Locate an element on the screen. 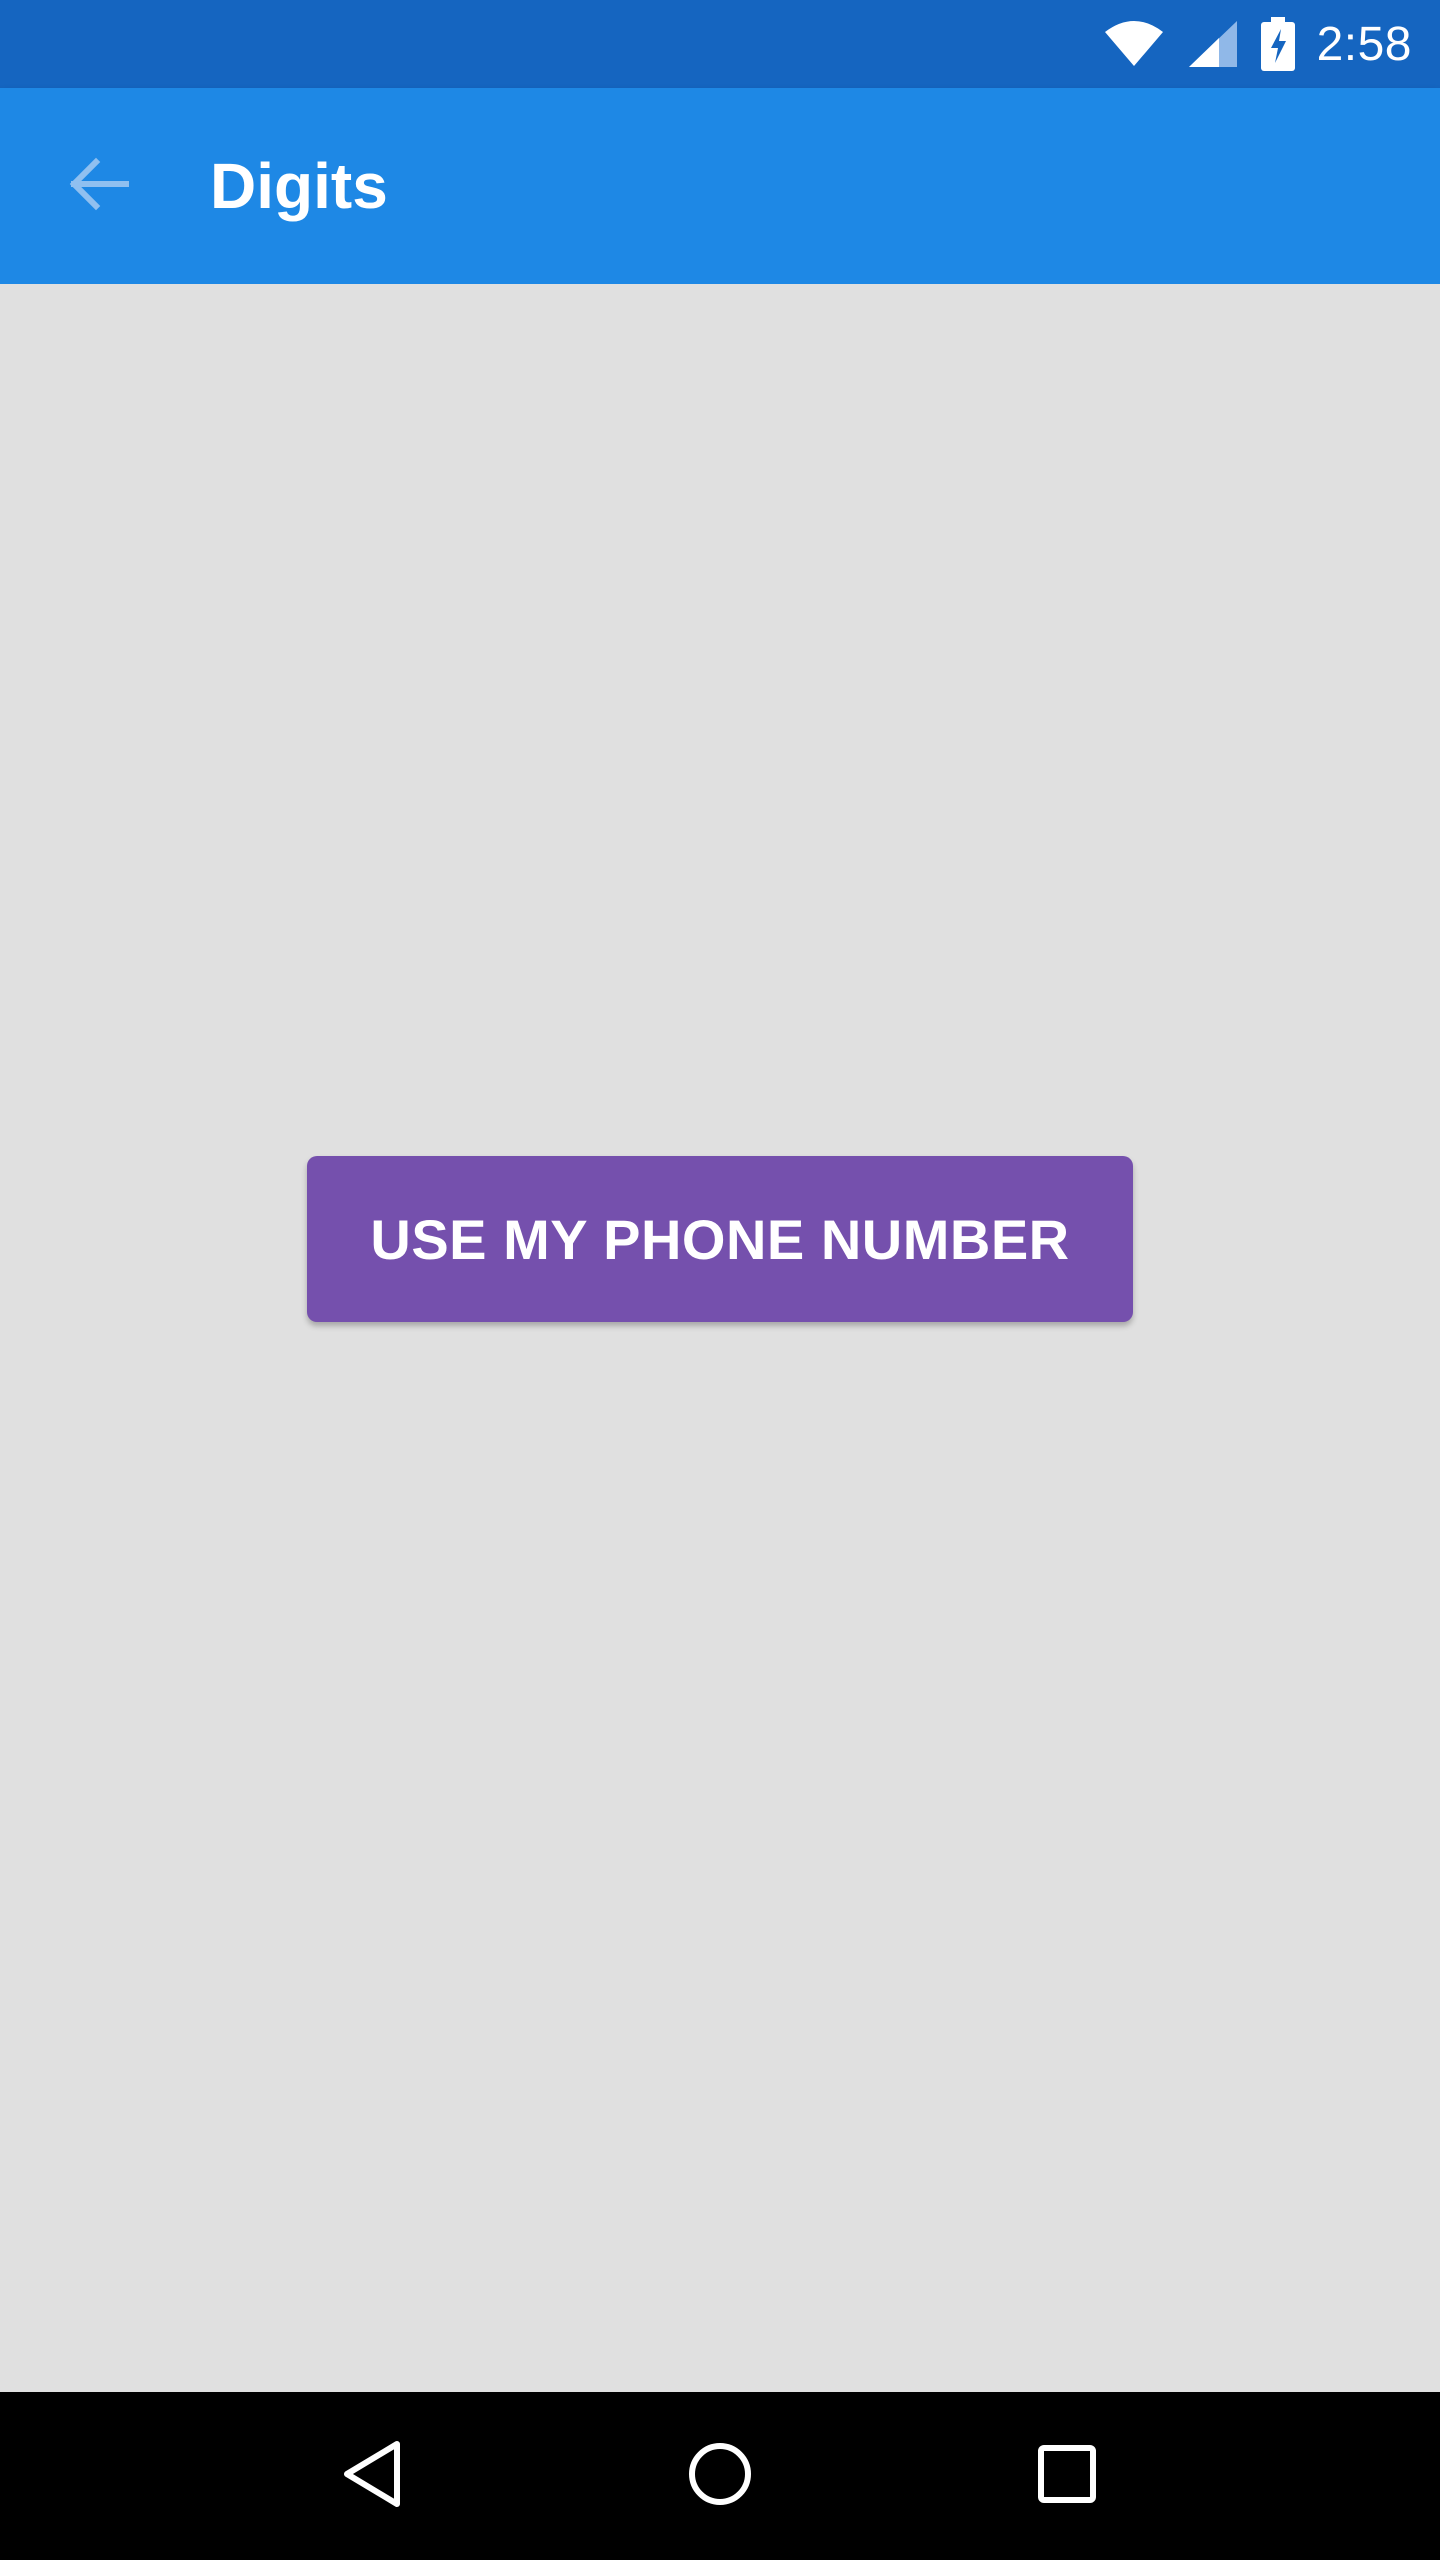 The image size is (1440, 2560). status-bar: 2:58 is located at coordinates (720, 44).